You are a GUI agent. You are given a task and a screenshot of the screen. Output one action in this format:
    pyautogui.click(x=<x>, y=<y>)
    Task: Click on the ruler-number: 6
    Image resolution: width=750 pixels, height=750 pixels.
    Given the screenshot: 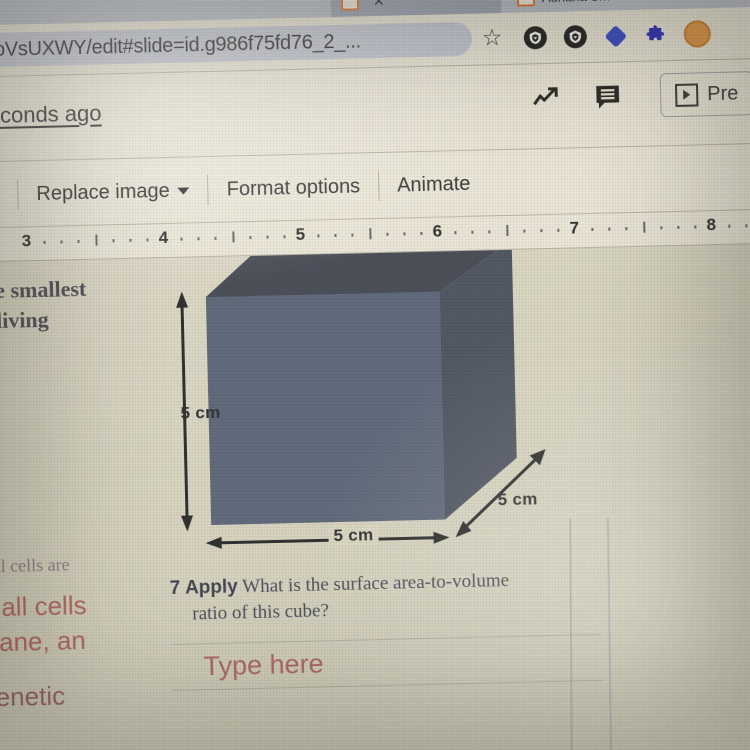 What is the action you would take?
    pyautogui.click(x=437, y=231)
    